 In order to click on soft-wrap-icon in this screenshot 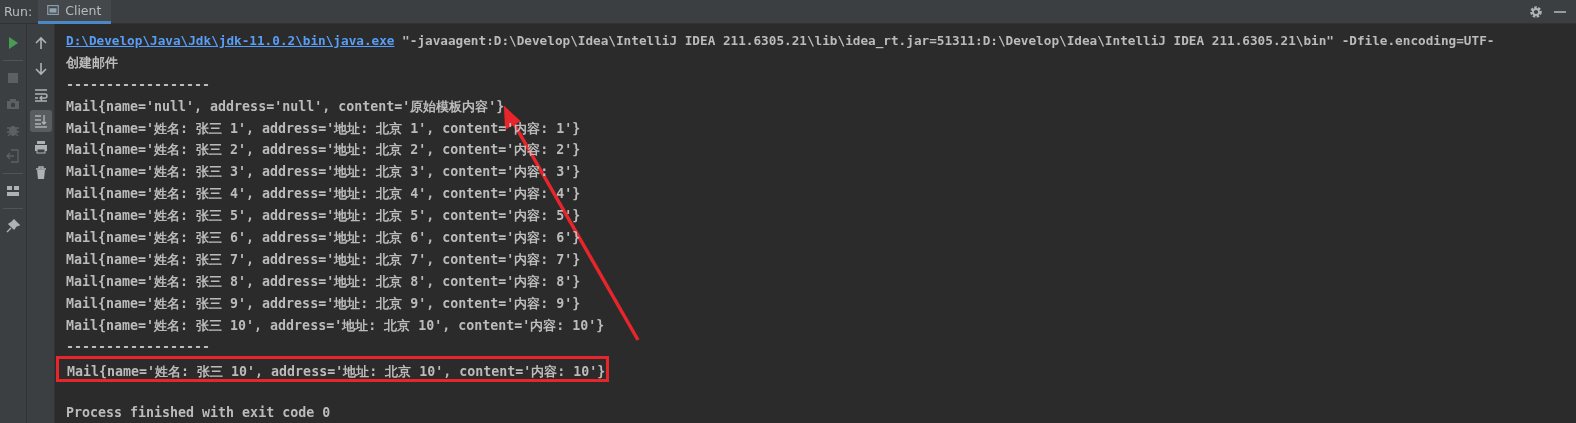, I will do `click(40, 95)`.